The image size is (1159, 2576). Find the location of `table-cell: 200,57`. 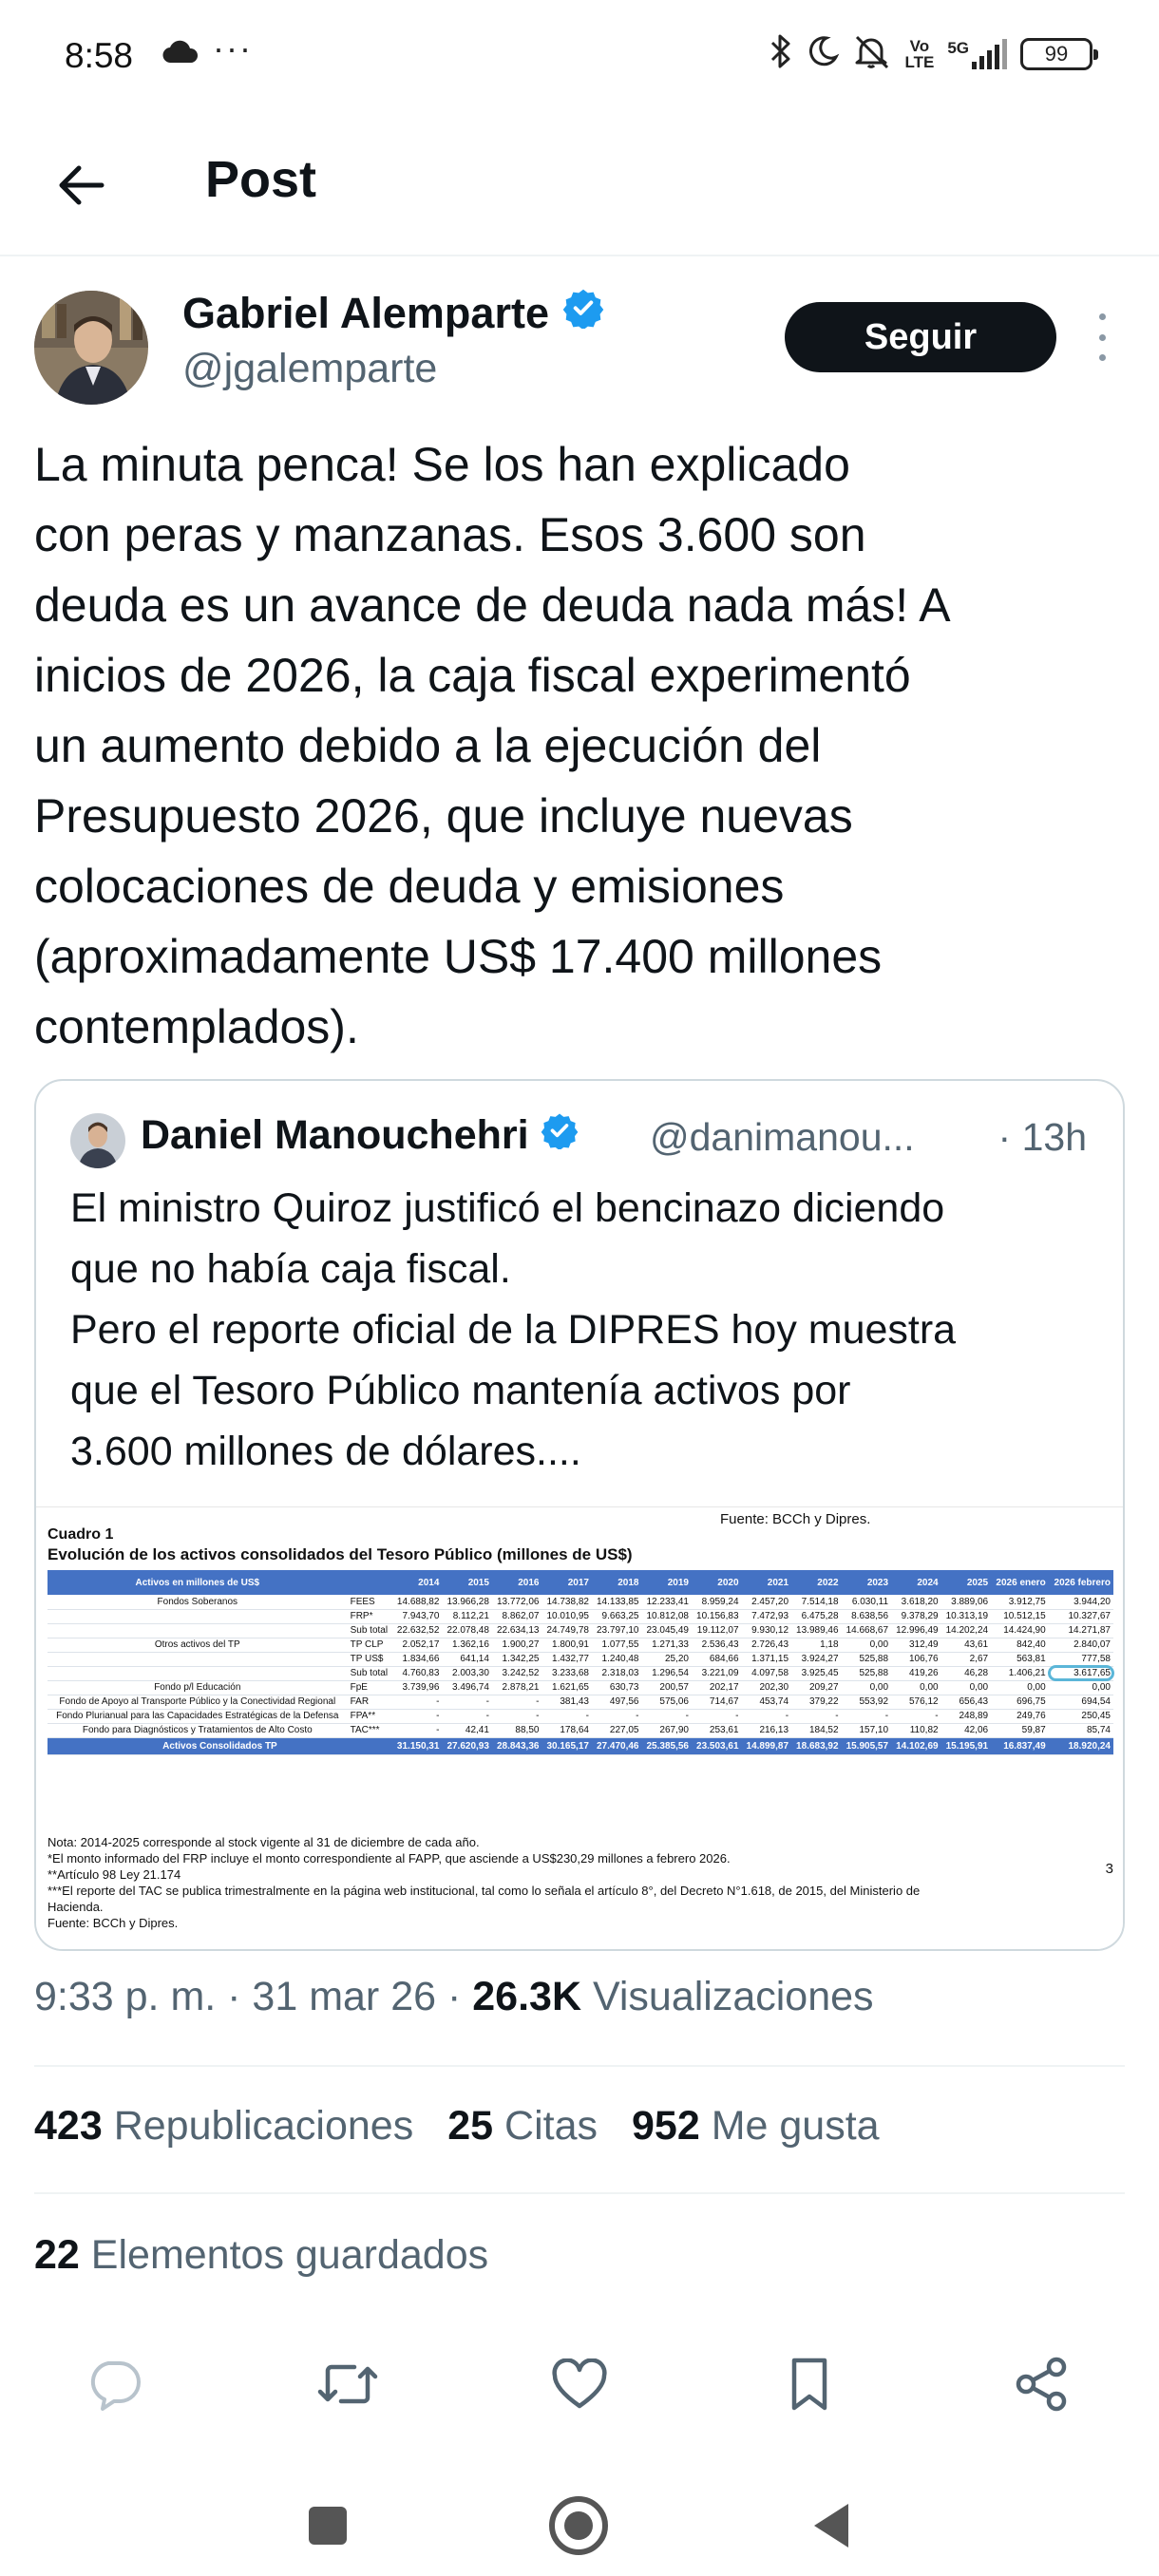

table-cell: 200,57 is located at coordinates (666, 1687).